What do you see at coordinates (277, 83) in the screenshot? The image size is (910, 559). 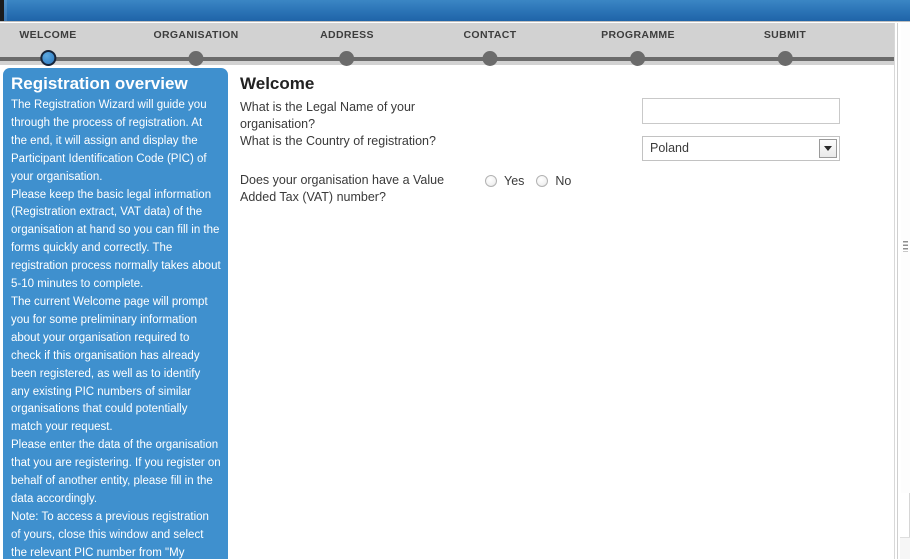 I see `page-title: Welcome` at bounding box center [277, 83].